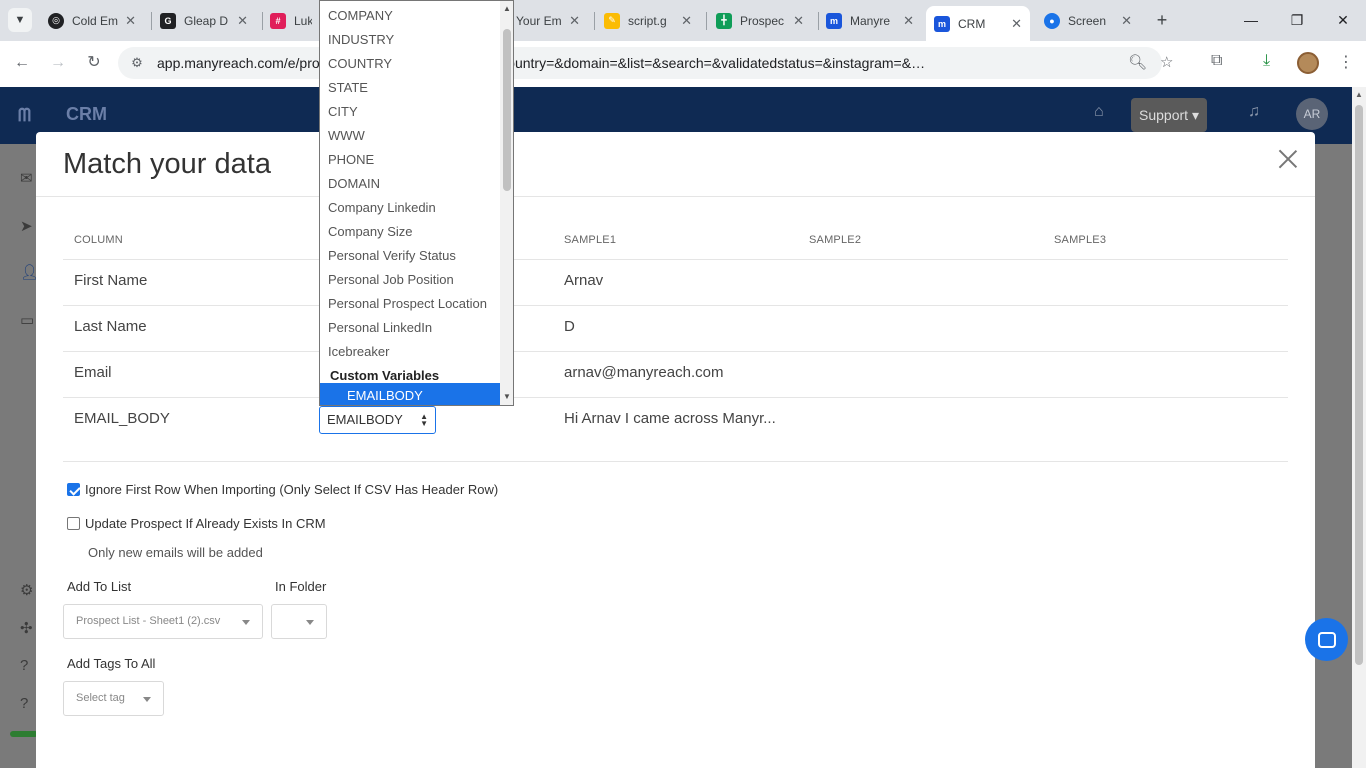 This screenshot has width=1366, height=768. I want to click on extensions-icon: ⧉, so click(1216, 61).